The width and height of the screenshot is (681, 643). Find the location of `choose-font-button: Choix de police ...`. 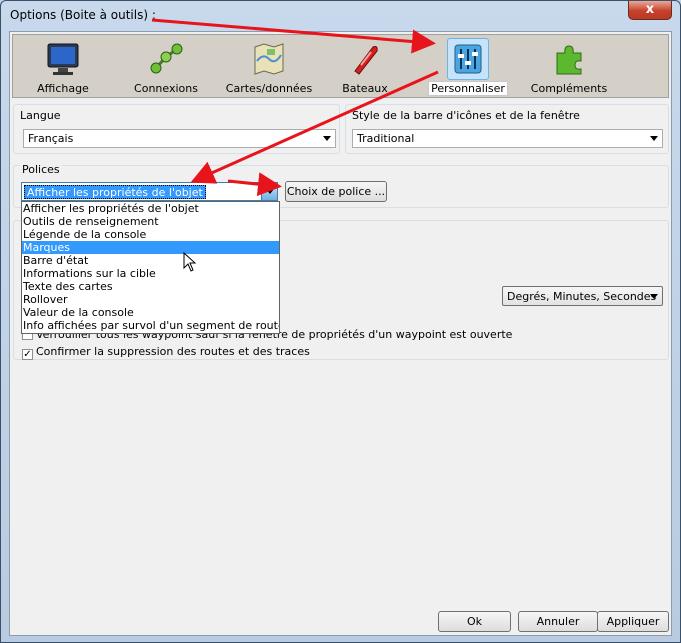

choose-font-button: Choix de police ... is located at coordinates (336, 191).